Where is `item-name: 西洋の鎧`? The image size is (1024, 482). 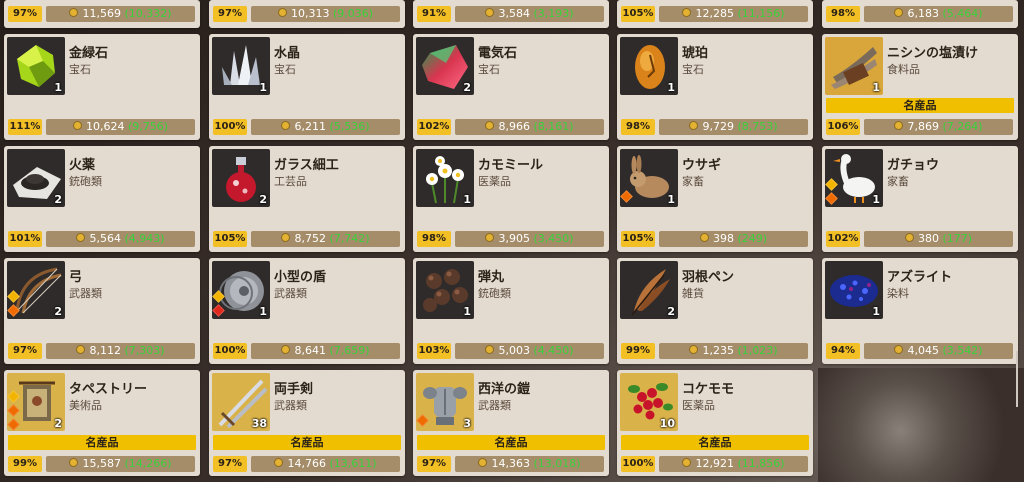
item-name: 西洋の鎧 is located at coordinates (504, 389).